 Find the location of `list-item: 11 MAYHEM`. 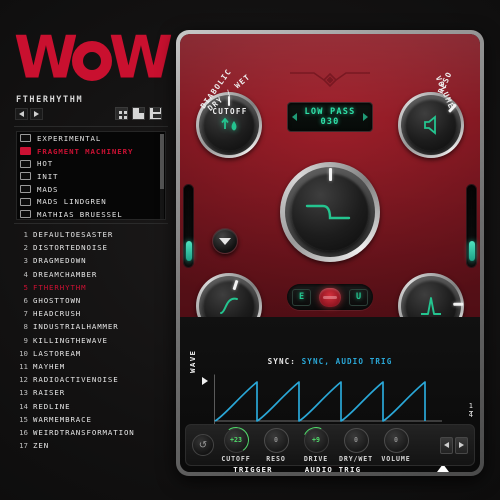

list-item: 11 MAYHEM is located at coordinates (95, 366).